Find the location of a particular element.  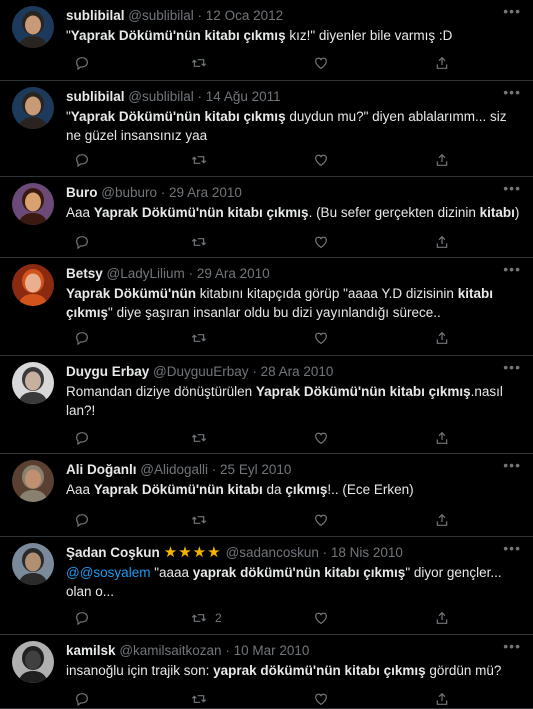

retweet-button: 2 is located at coordinates (202, 618).